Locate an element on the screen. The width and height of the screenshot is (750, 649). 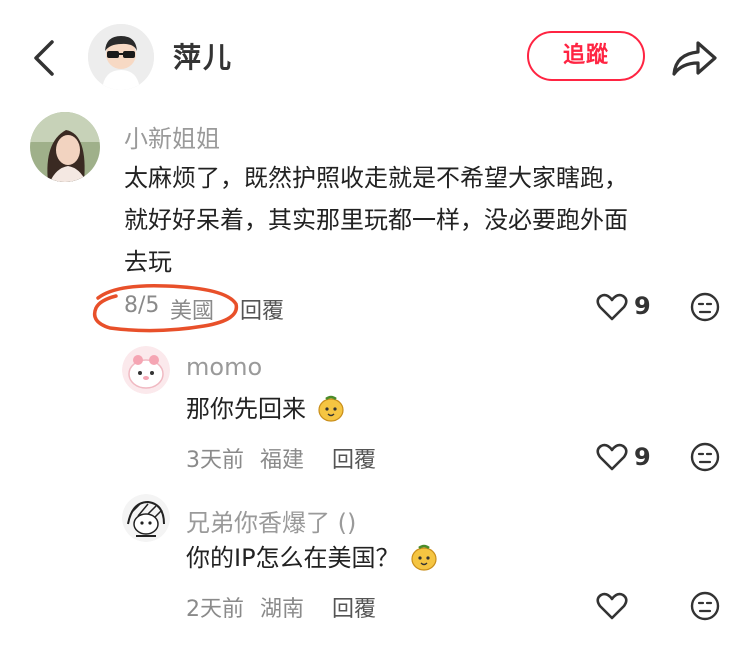
red-circle-annotation is located at coordinates (165, 308).